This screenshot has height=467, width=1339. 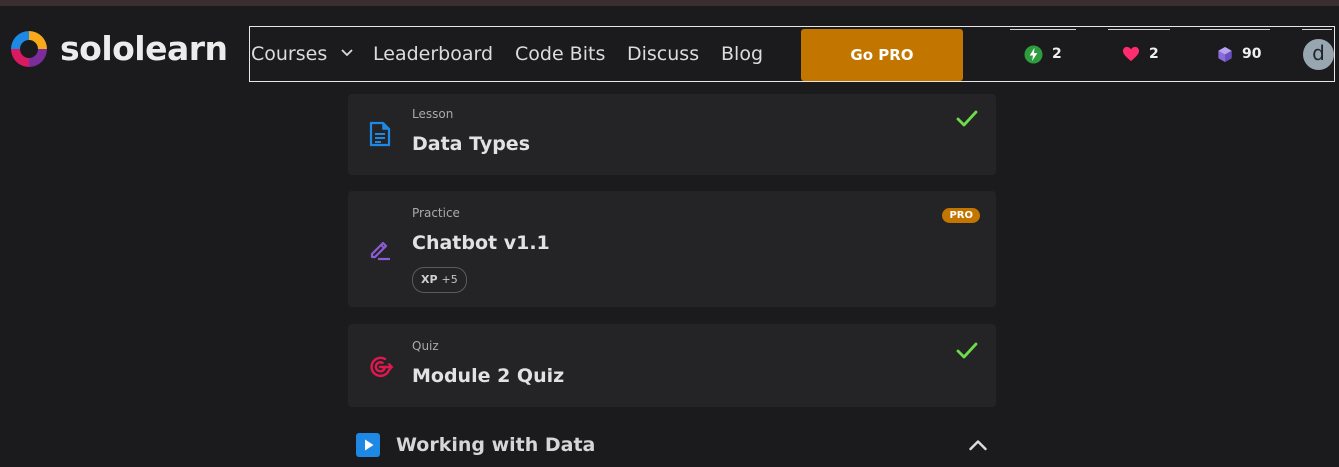 What do you see at coordinates (1154, 54) in the screenshot?
I see `hearts-value: 2` at bounding box center [1154, 54].